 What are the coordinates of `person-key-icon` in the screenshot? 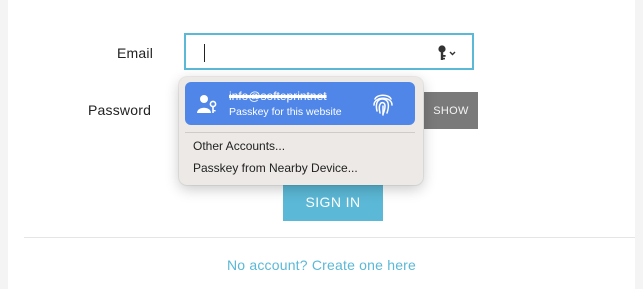 It's located at (207, 104).